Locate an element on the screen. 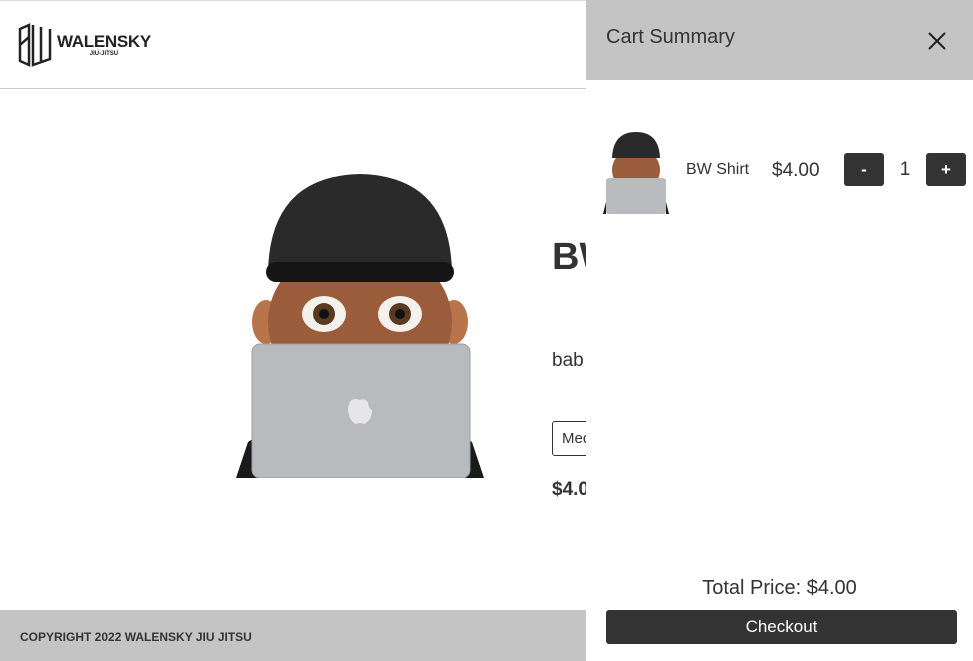 The width and height of the screenshot is (973, 661). copyright-text: COPYRIGHT 2022 WALENSKY JIU JITSU is located at coordinates (136, 637).